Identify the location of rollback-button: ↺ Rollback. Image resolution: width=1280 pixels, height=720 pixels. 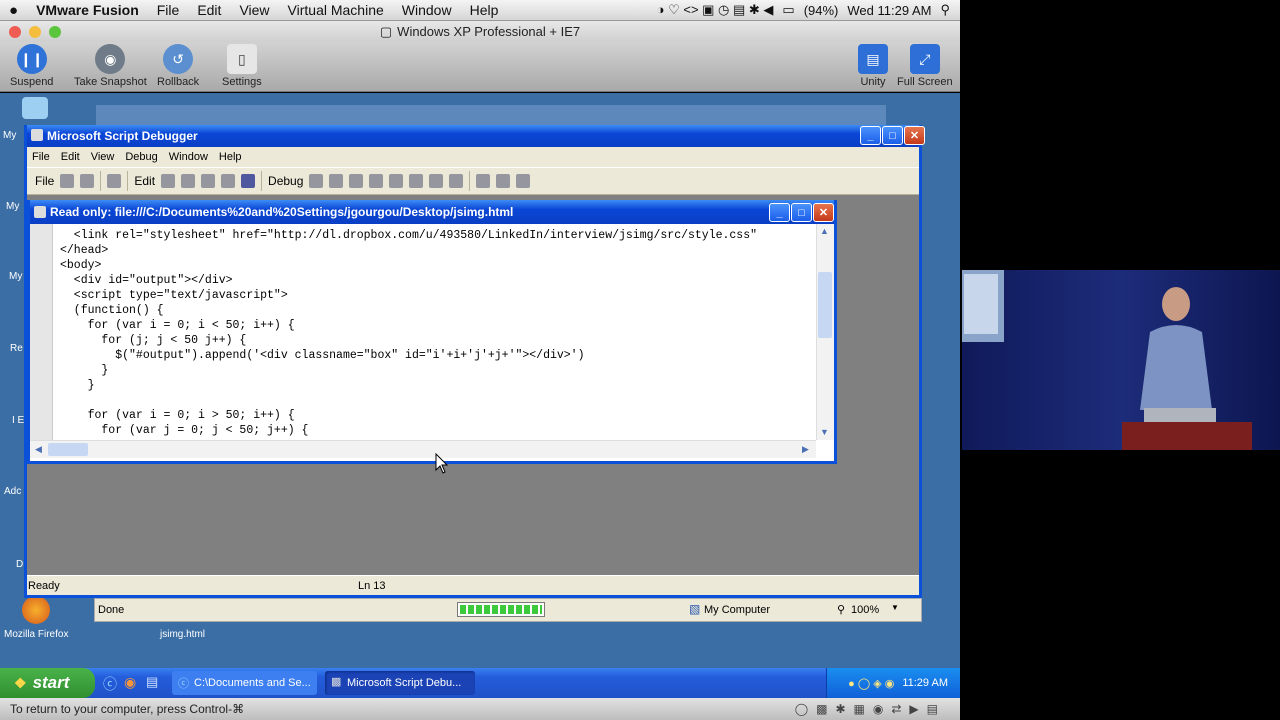
(178, 66).